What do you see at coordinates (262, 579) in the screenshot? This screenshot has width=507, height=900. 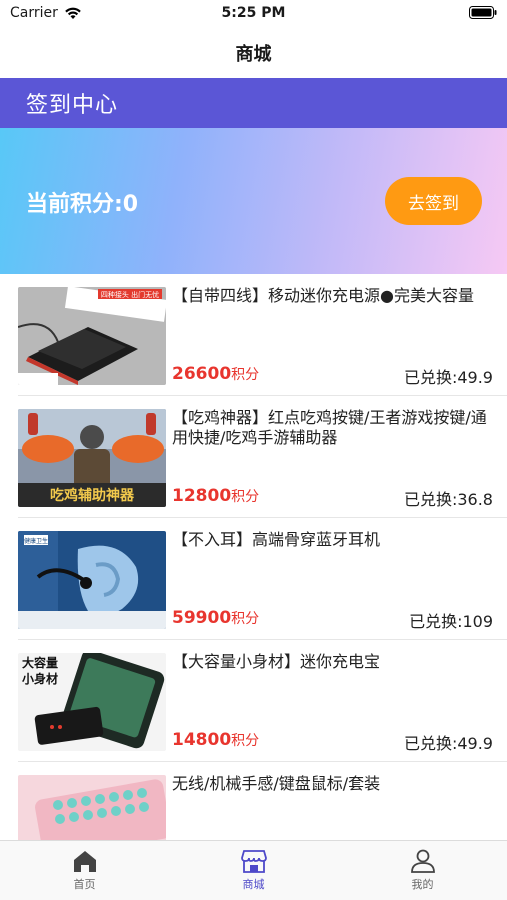 I see `product-item: 健康卫生 【不入耳】高端骨穿蓝牙耳机 59900积分 已兑换:109` at bounding box center [262, 579].